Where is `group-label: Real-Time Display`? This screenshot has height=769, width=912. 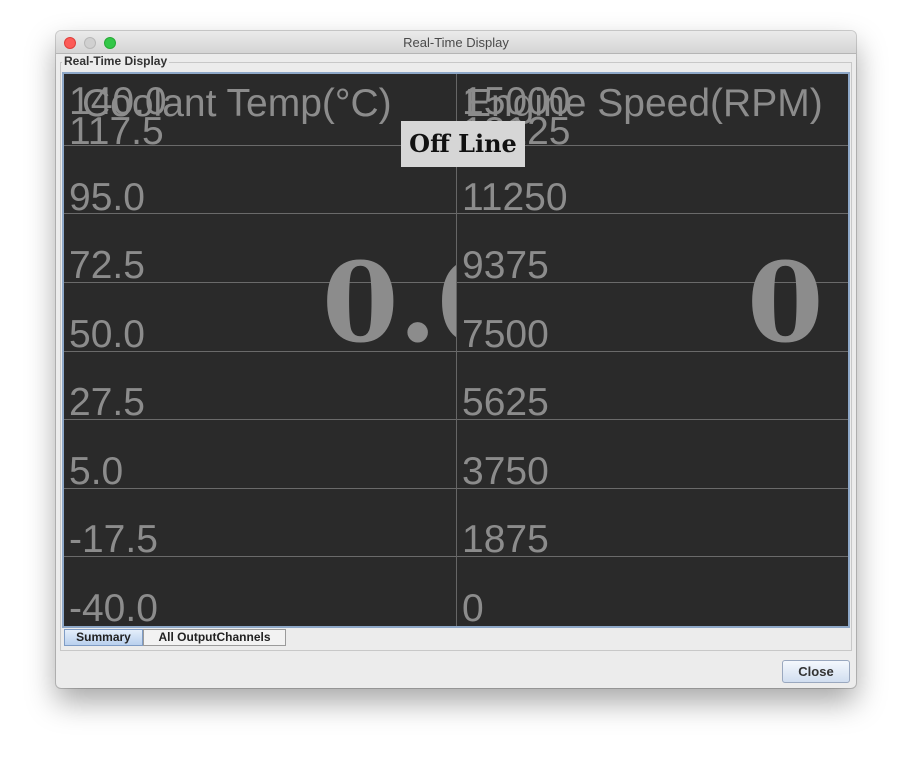
group-label: Real-Time Display is located at coordinates (116, 61).